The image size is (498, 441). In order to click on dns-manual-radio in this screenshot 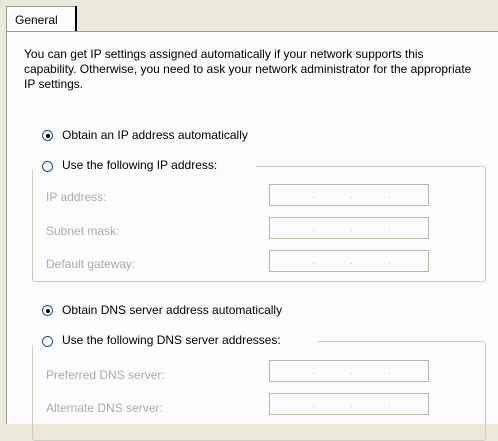, I will do `click(47, 341)`.